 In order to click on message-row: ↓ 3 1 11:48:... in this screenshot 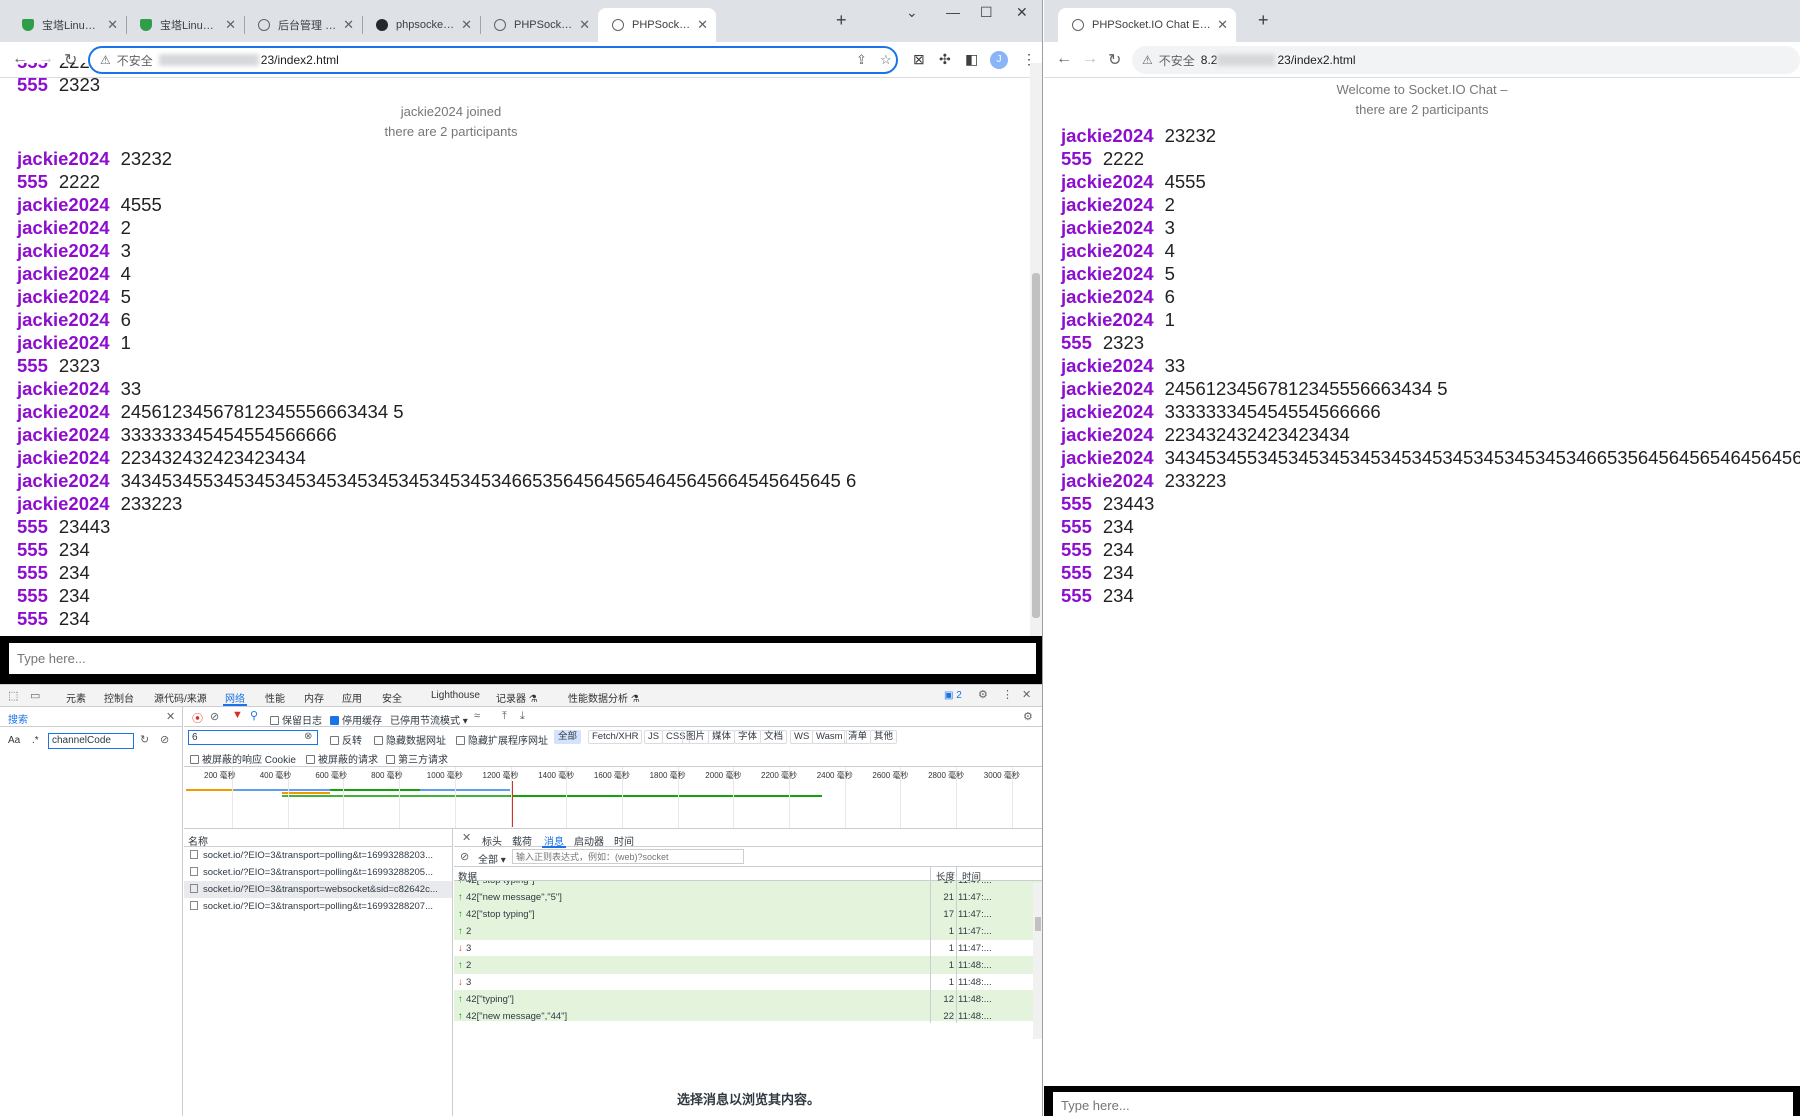, I will do `click(748, 982)`.